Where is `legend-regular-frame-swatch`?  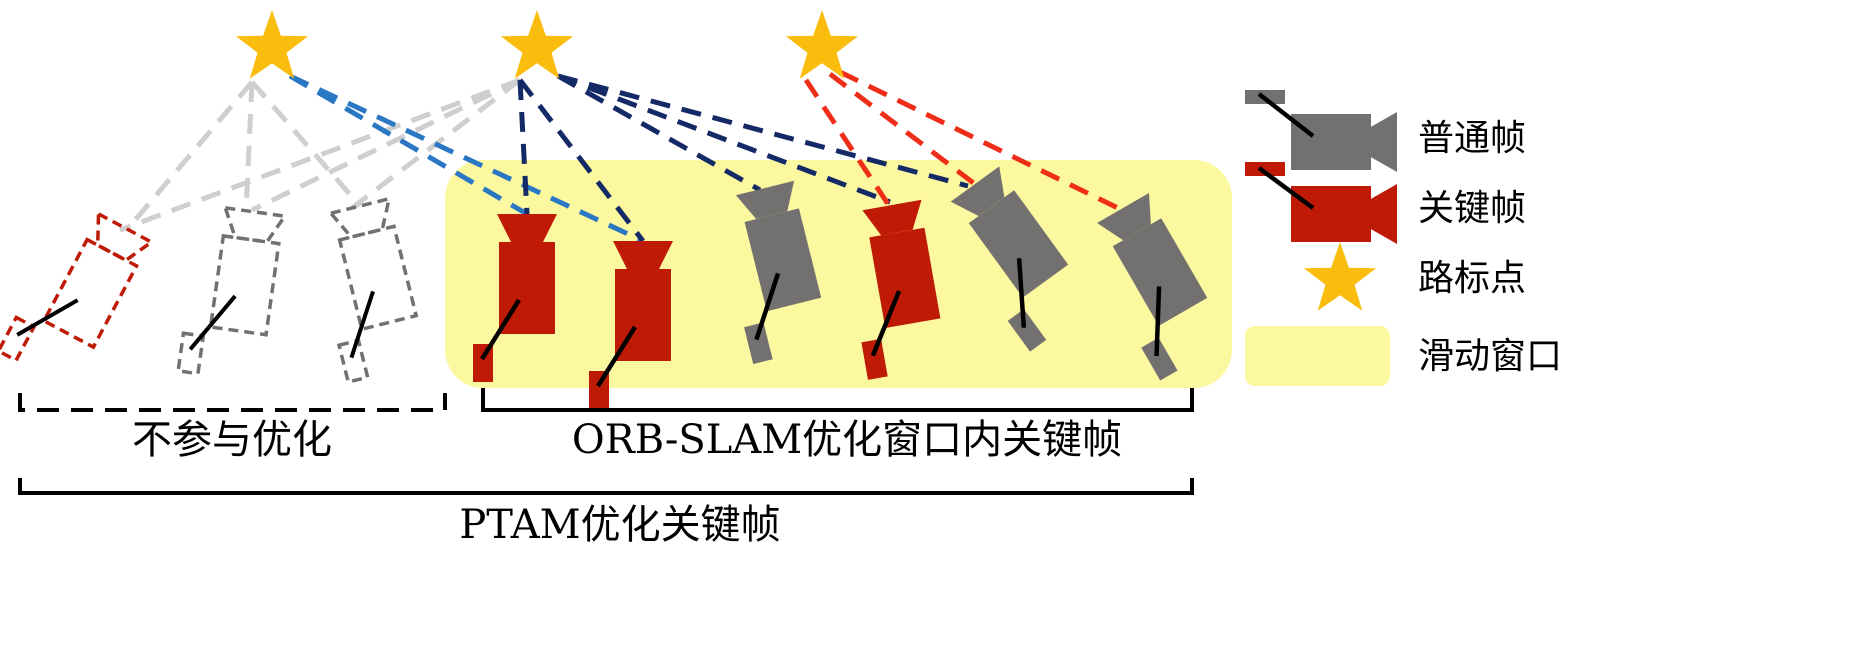
legend-regular-frame-swatch is located at coordinates (1321, 131).